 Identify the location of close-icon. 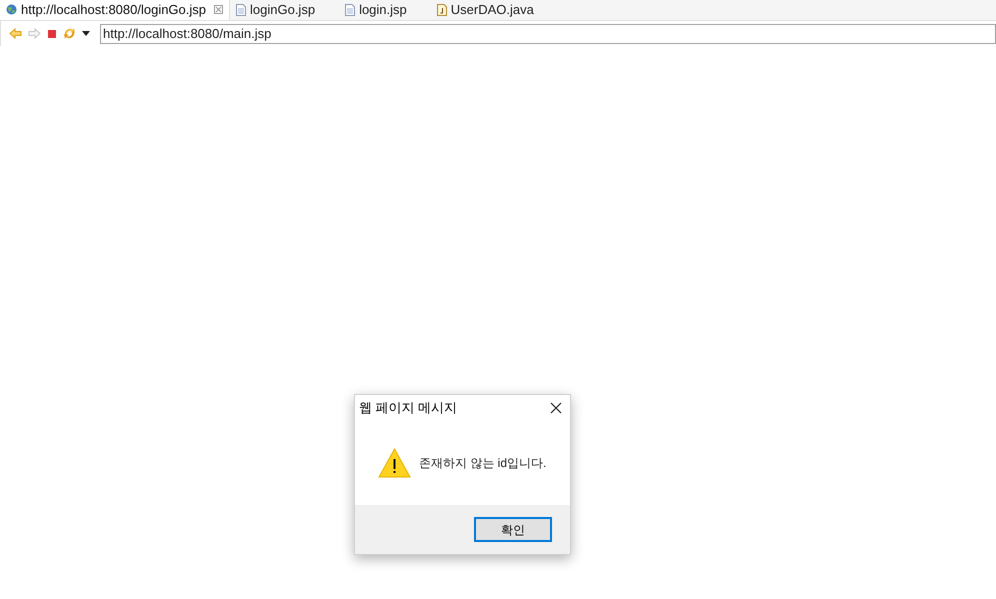
(556, 408).